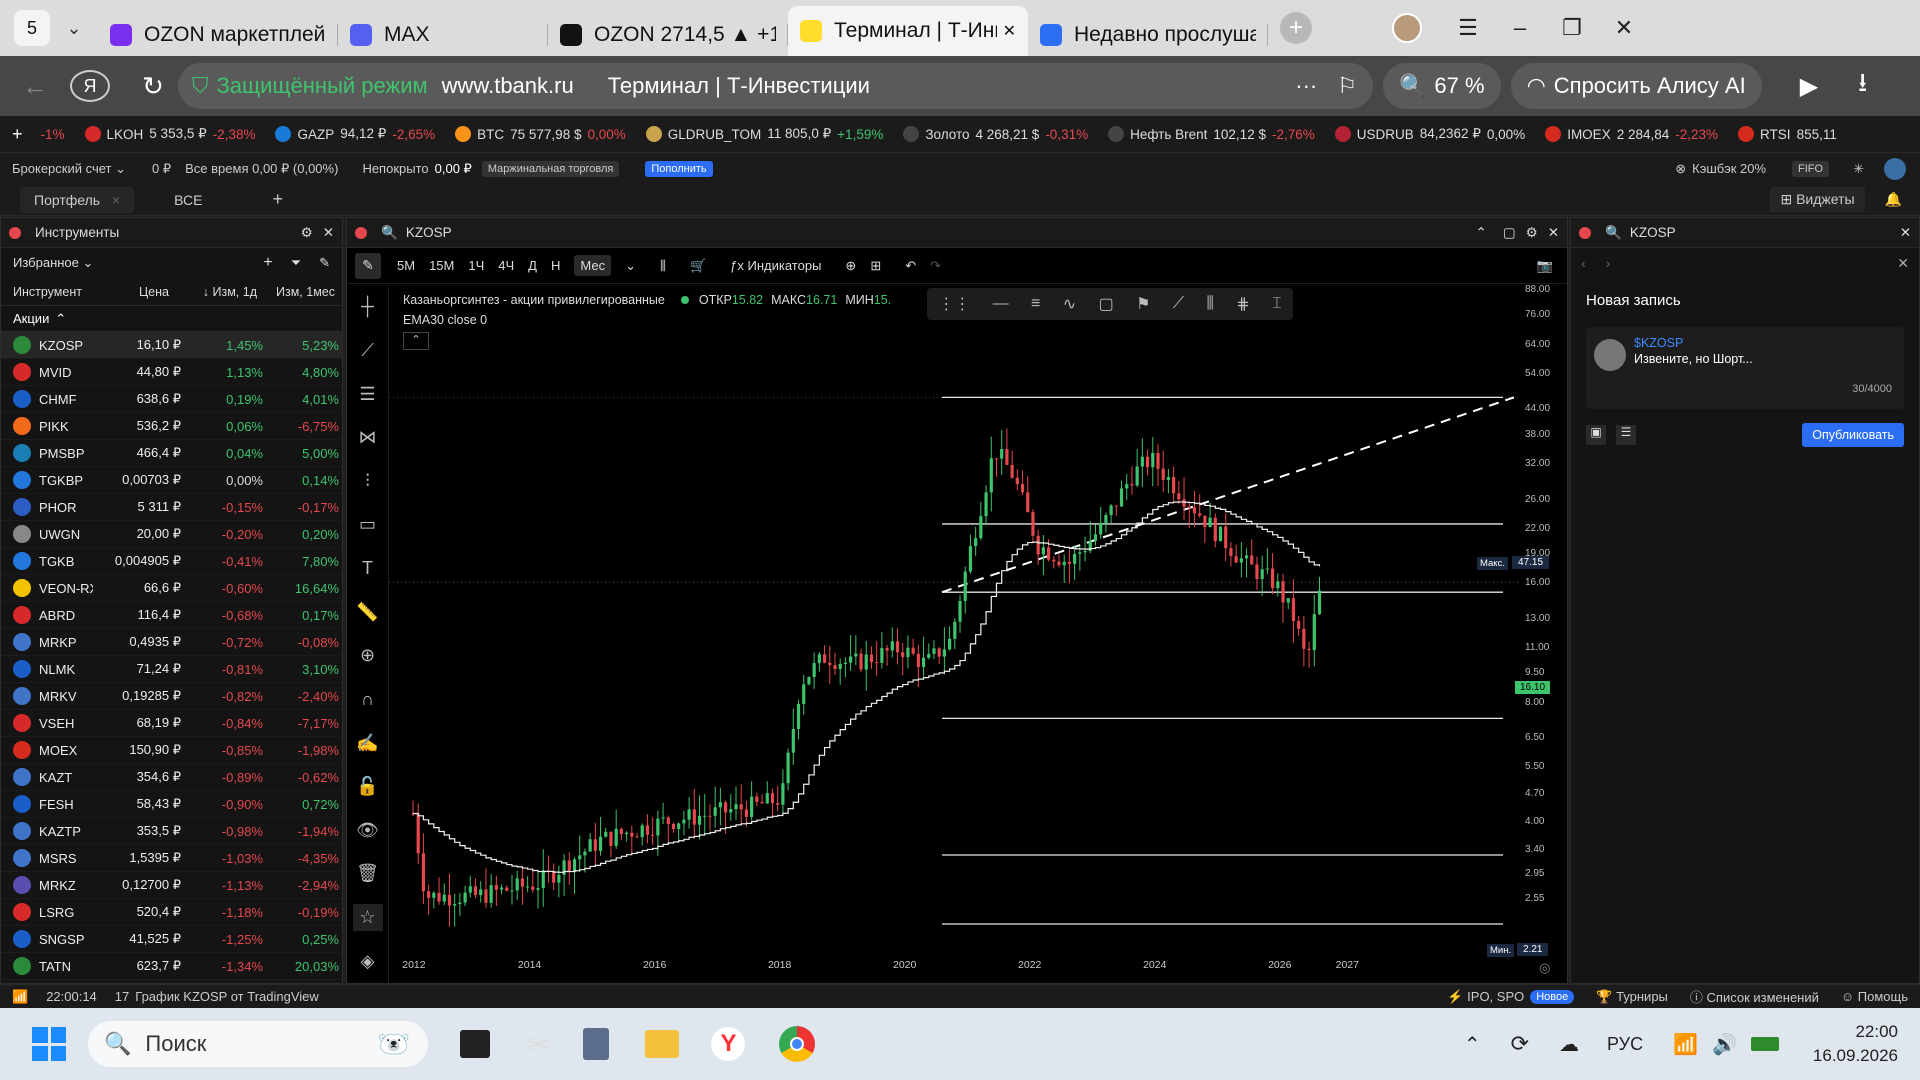 The width and height of the screenshot is (1920, 1080). Describe the element at coordinates (1572, 28) in the screenshot. I see `maximize-icon: ❐` at that location.